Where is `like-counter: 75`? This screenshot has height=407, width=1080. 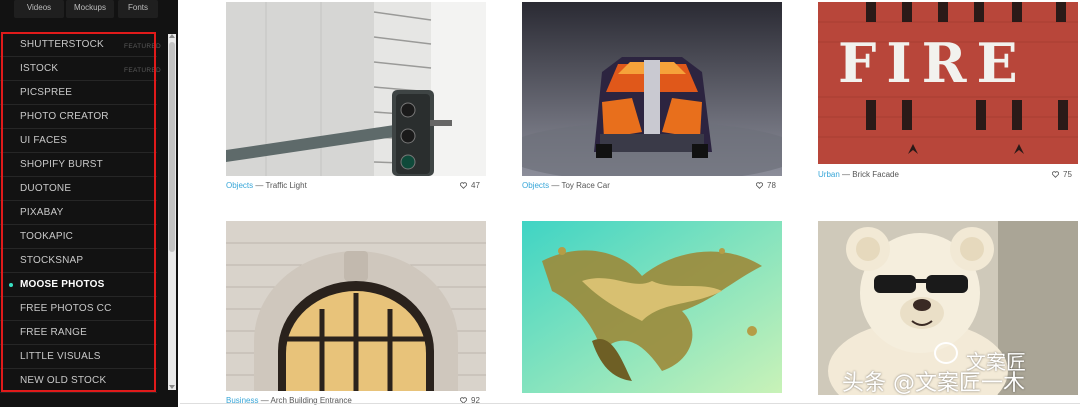
like-counter: 75 is located at coordinates (1062, 174).